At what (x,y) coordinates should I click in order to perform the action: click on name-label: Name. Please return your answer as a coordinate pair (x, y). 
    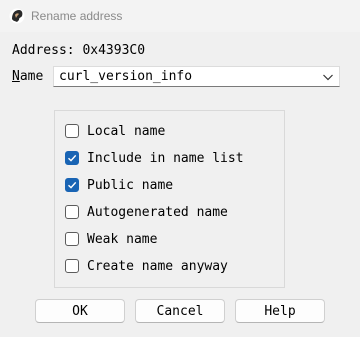
    Looking at the image, I should click on (27, 76).